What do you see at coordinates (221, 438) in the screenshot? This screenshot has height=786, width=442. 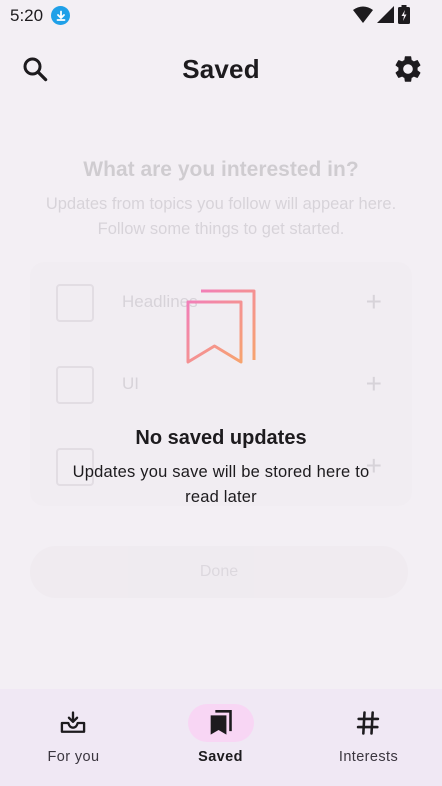 I see `empty-state-title: No saved updates` at bounding box center [221, 438].